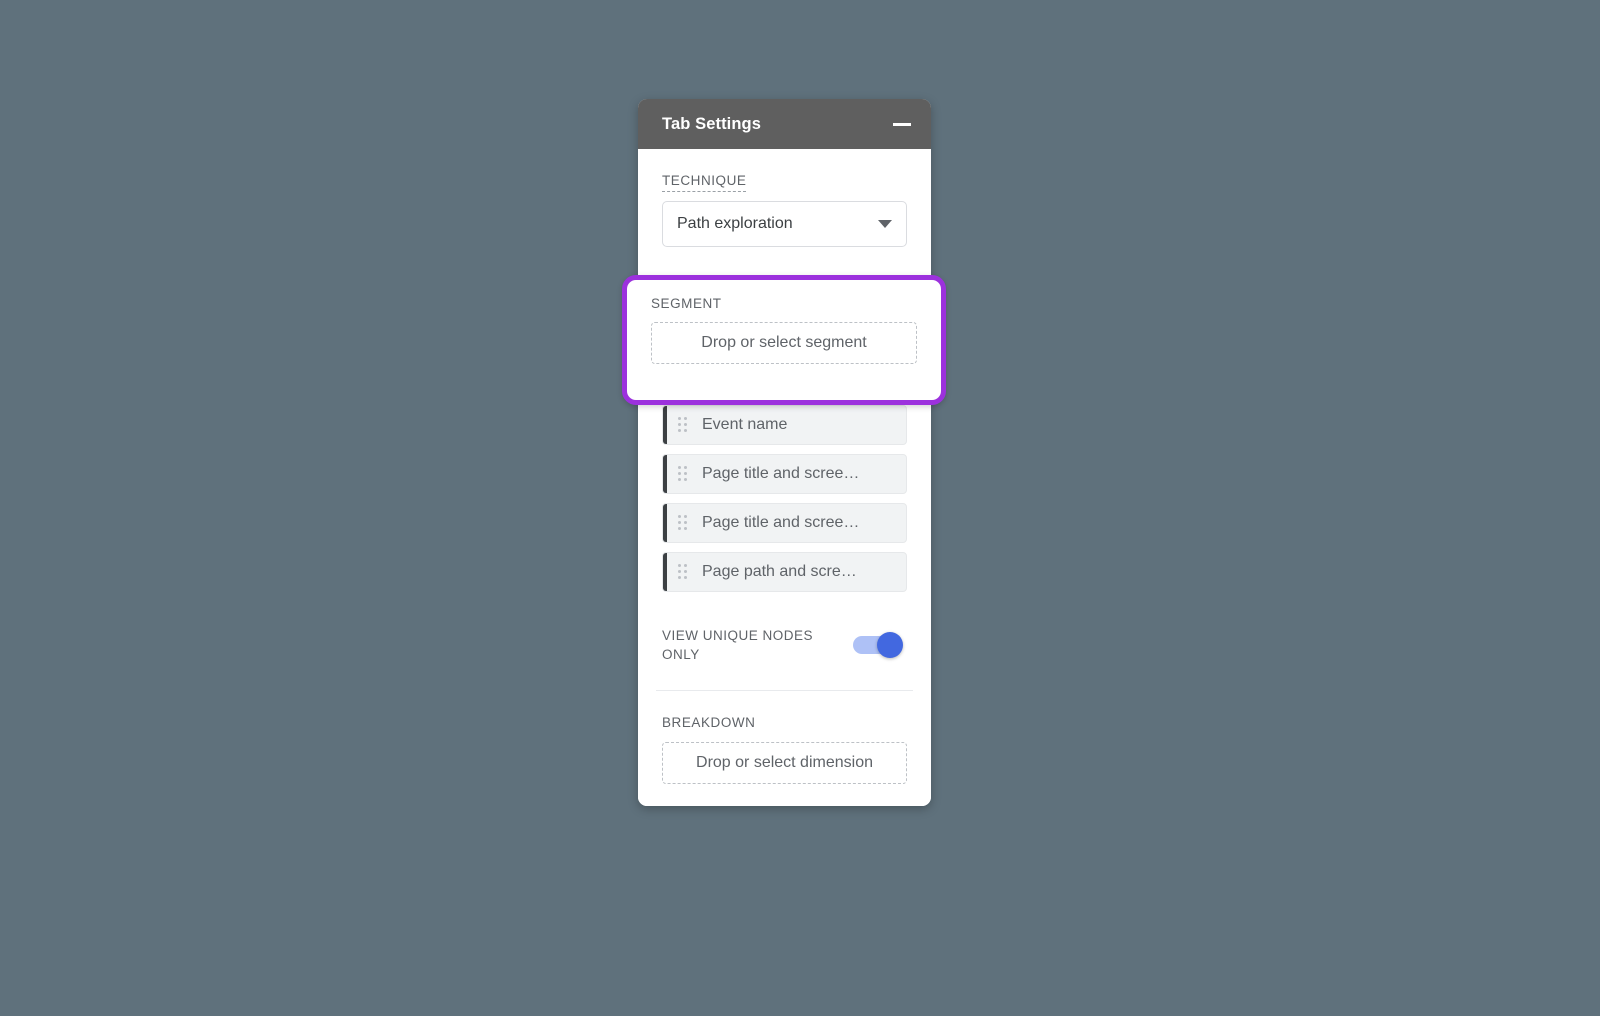 This screenshot has height=1016, width=1600. I want to click on technique-section: TECHNIQUE Path exploration, so click(784, 198).